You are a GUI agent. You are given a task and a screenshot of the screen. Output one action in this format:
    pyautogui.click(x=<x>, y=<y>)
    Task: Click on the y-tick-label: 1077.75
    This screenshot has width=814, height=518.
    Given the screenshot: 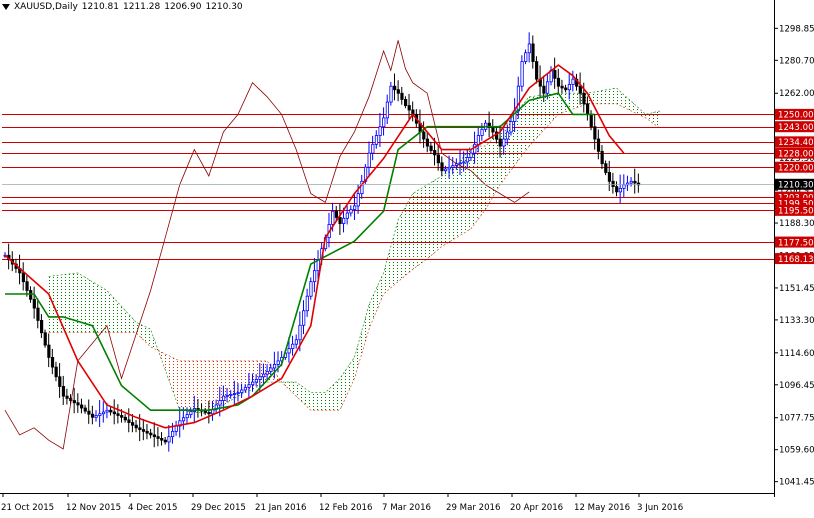 What is the action you would take?
    pyautogui.click(x=796, y=419)
    